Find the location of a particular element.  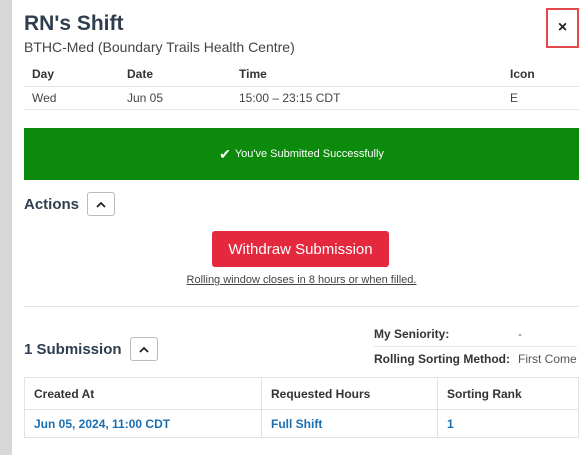

column-header-sorting-rank: Sorting Rank is located at coordinates (508, 393).